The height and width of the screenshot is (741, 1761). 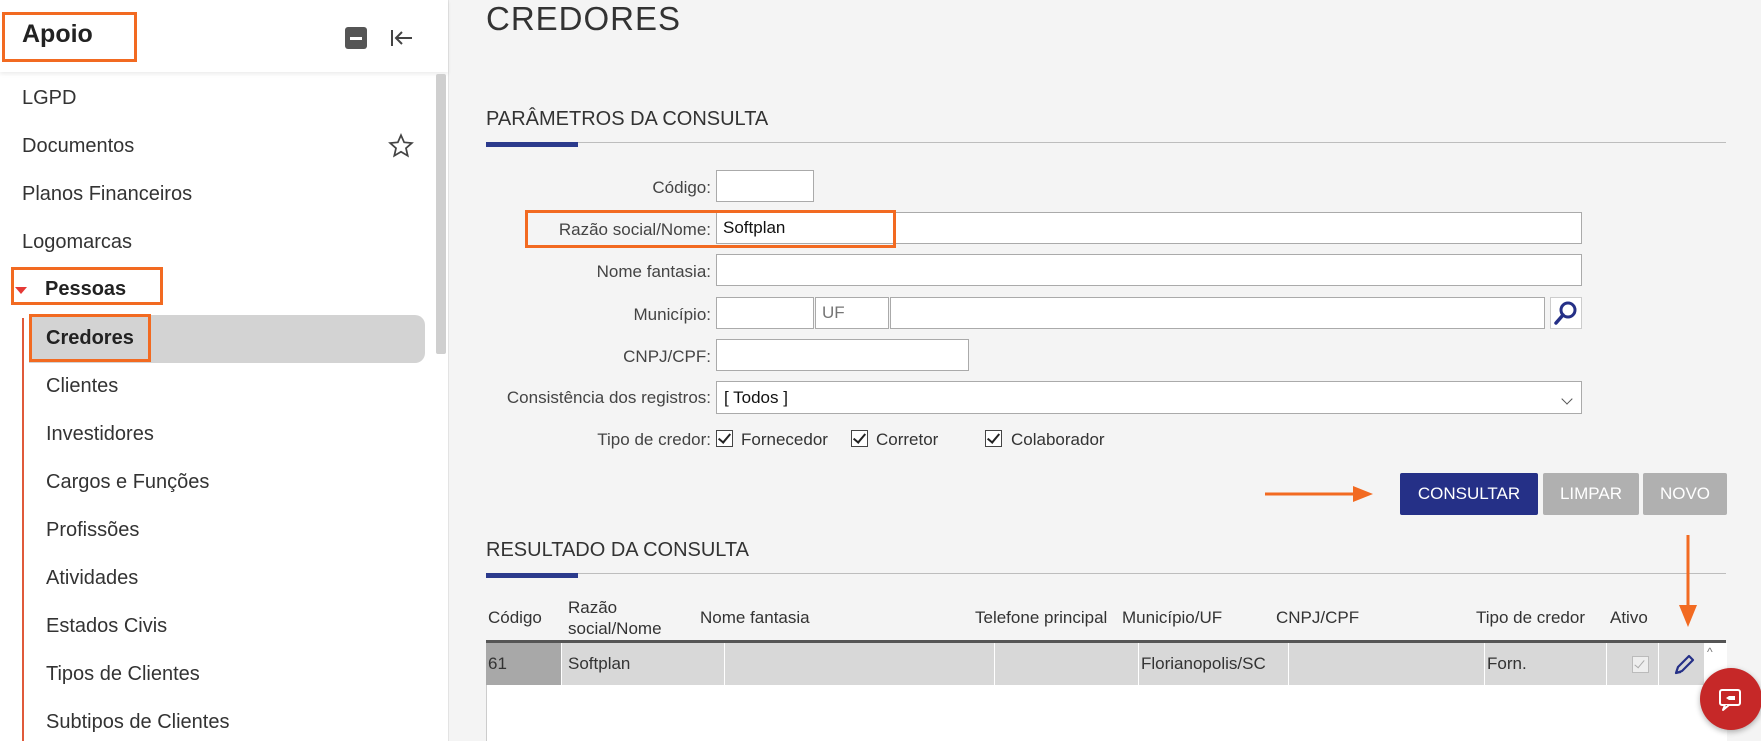 I want to click on fantasia-input, so click(x=1149, y=270).